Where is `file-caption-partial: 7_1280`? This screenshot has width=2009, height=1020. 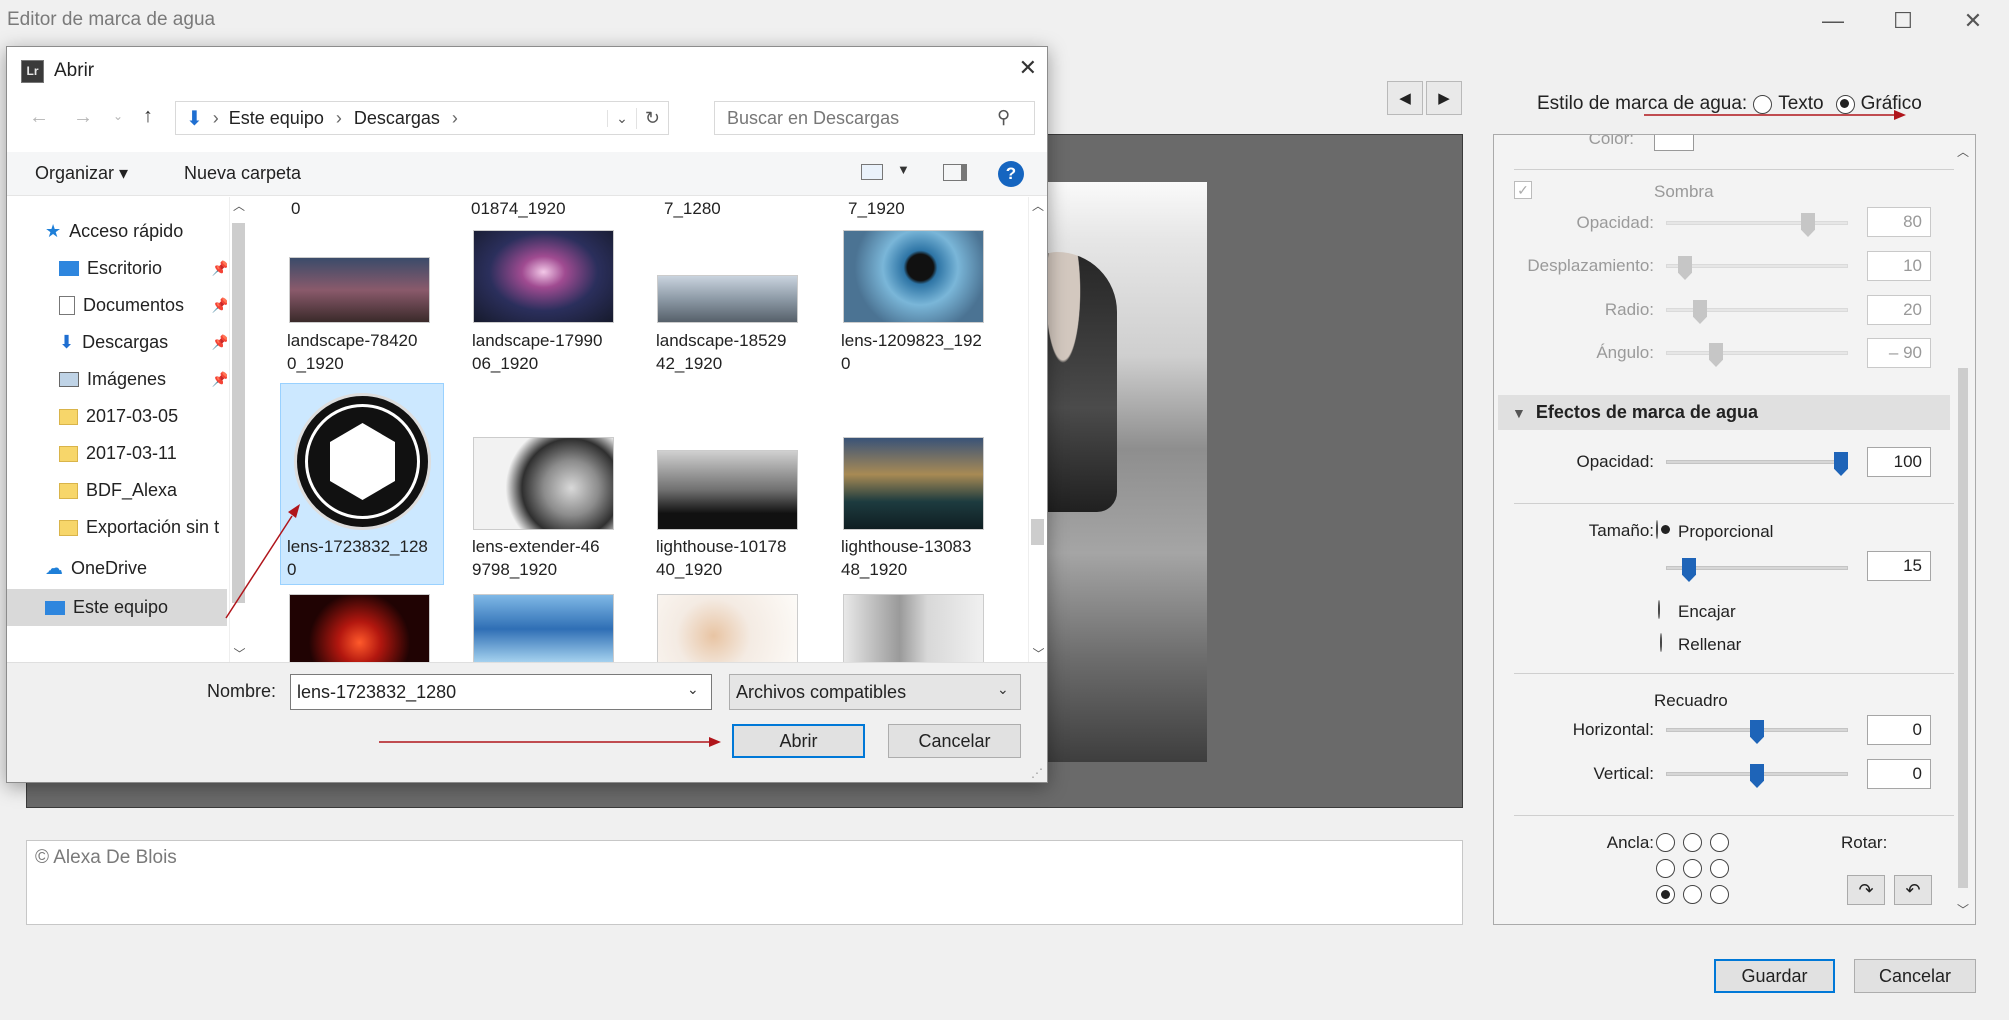 file-caption-partial: 7_1280 is located at coordinates (692, 208).